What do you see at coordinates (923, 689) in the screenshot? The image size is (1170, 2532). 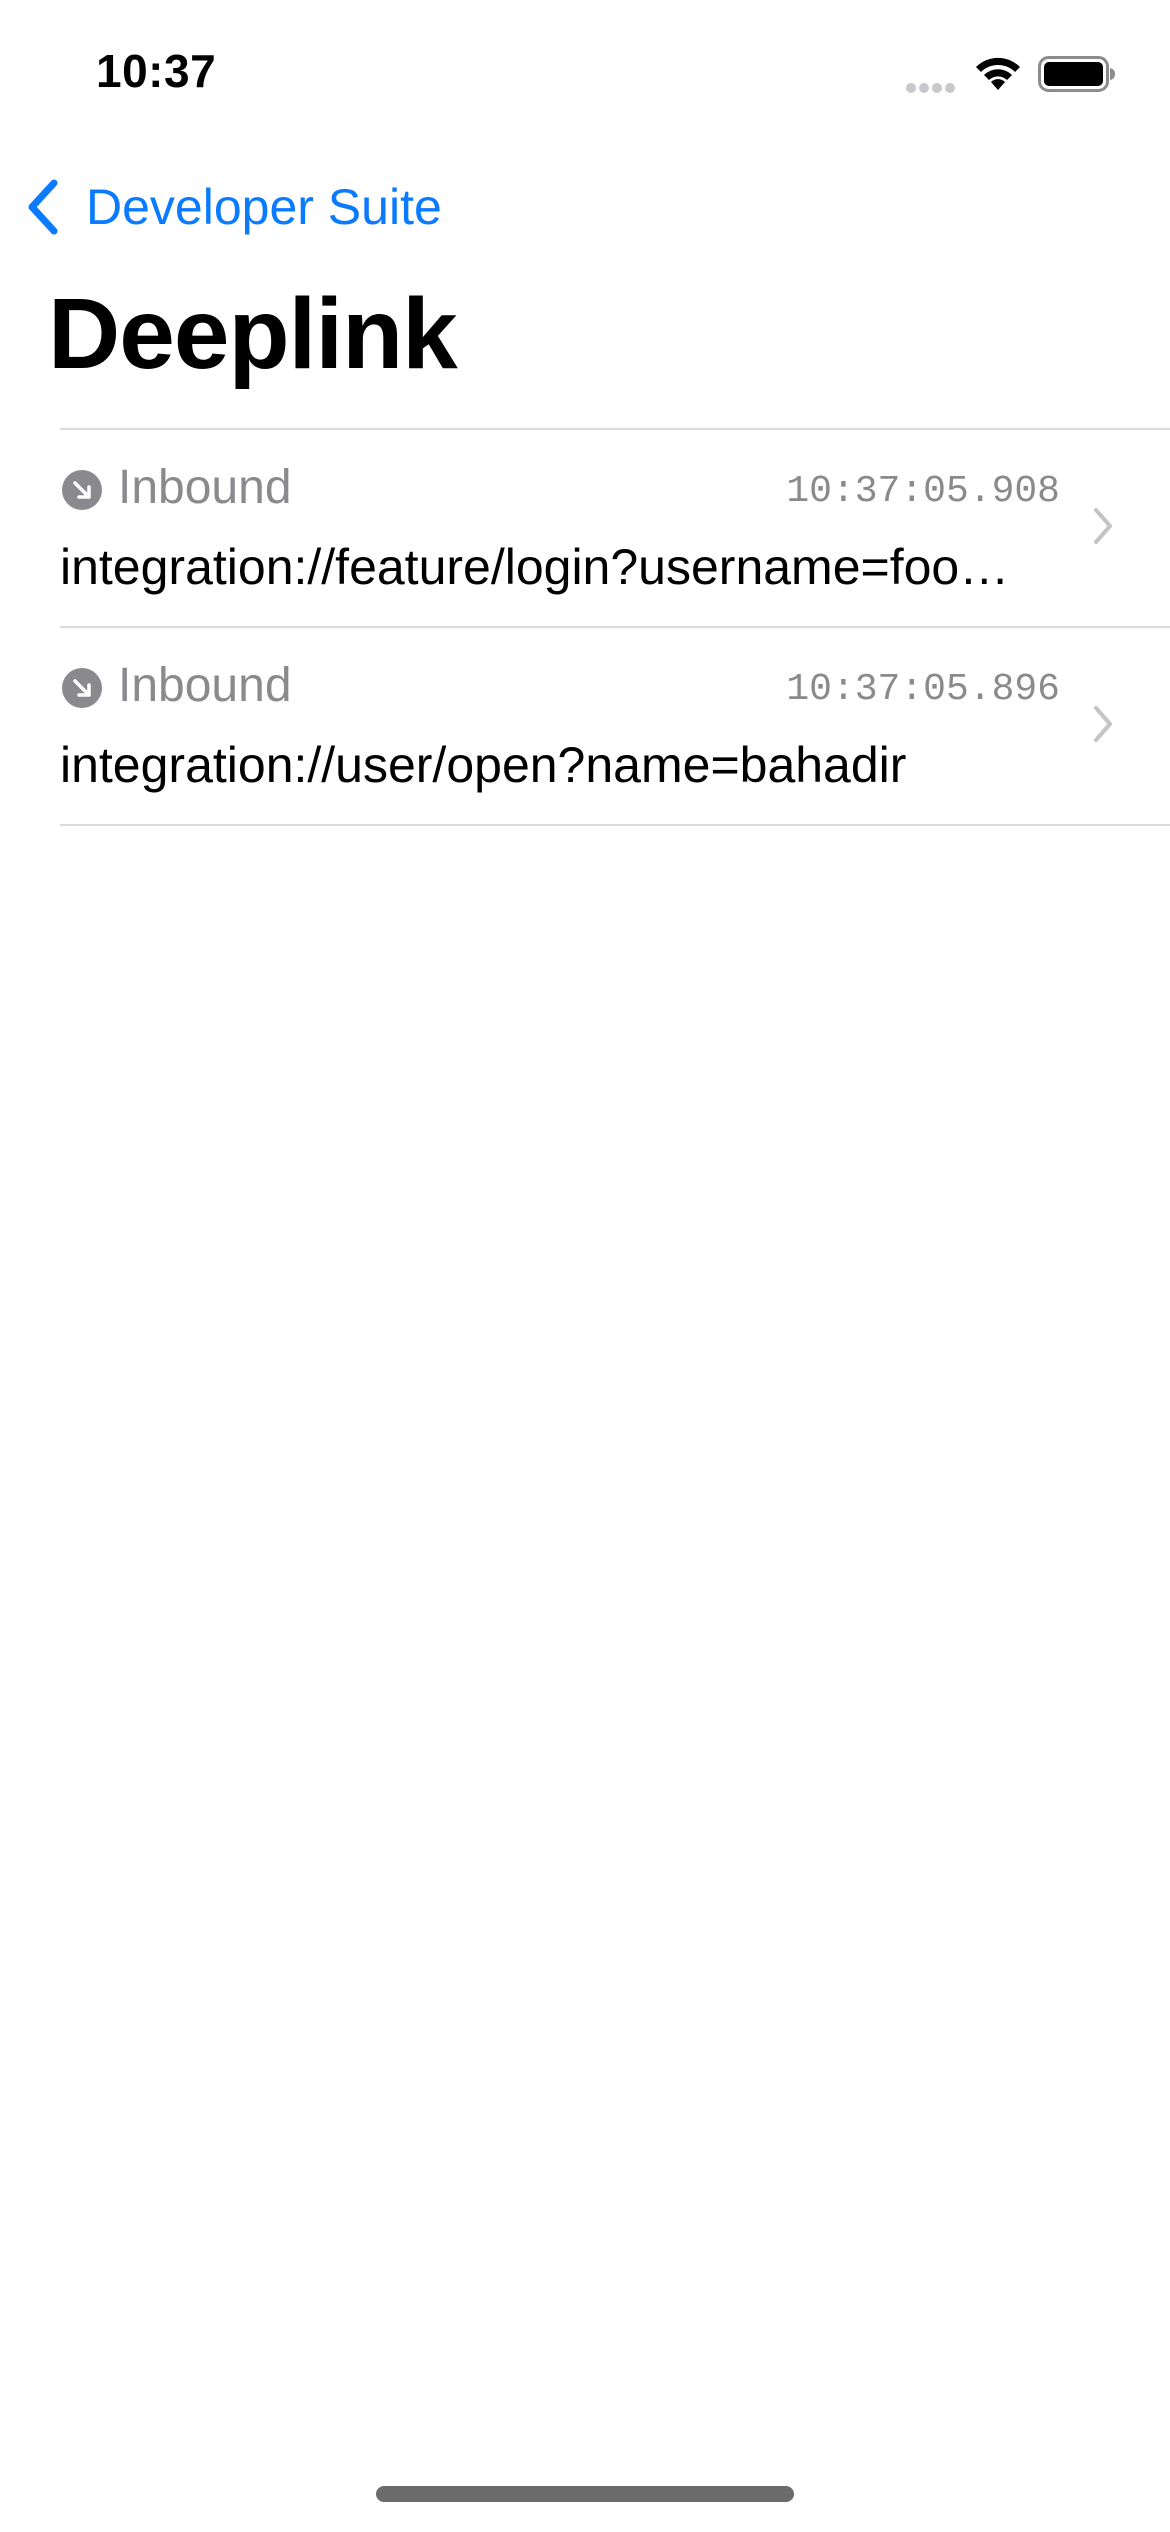 I see `timestamp: 10:37:05.896` at bounding box center [923, 689].